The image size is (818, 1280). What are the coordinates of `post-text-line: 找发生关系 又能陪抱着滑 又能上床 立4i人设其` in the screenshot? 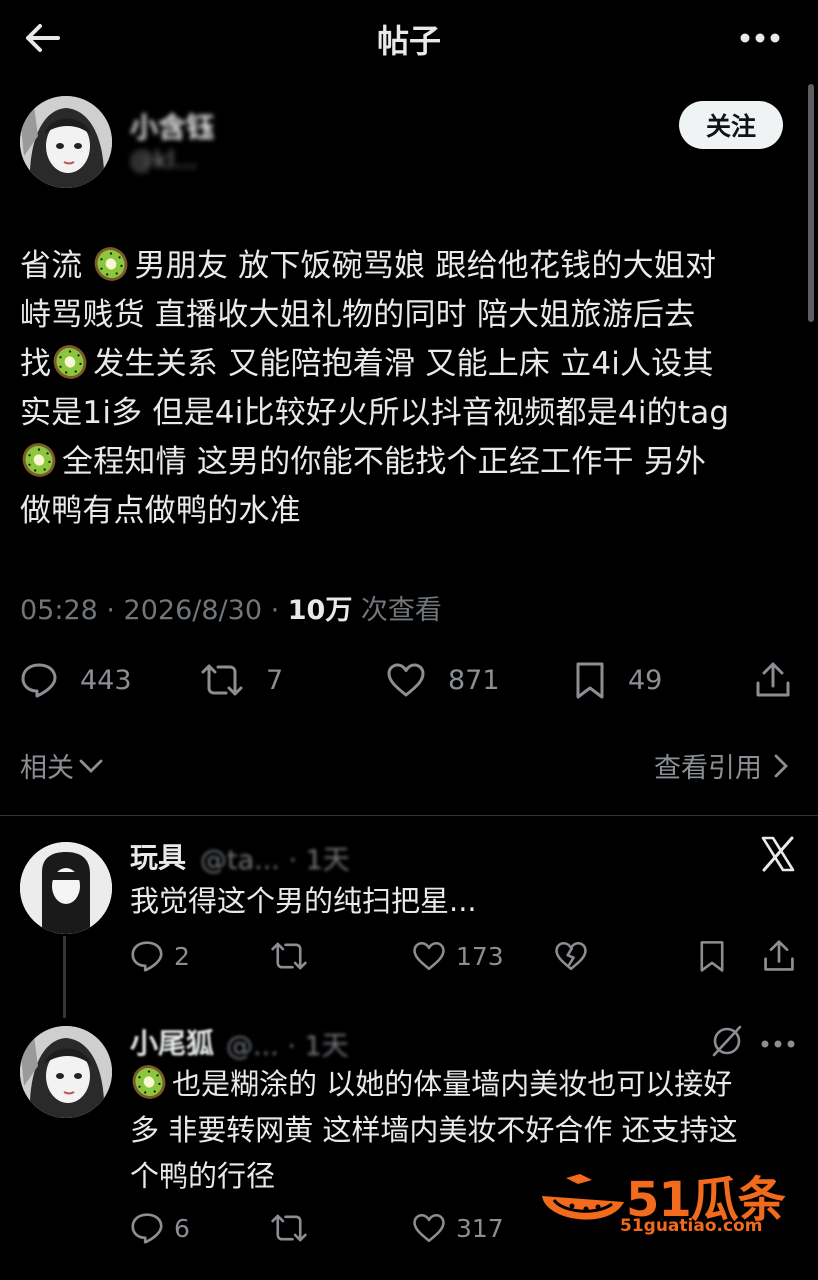 It's located at (415, 364).